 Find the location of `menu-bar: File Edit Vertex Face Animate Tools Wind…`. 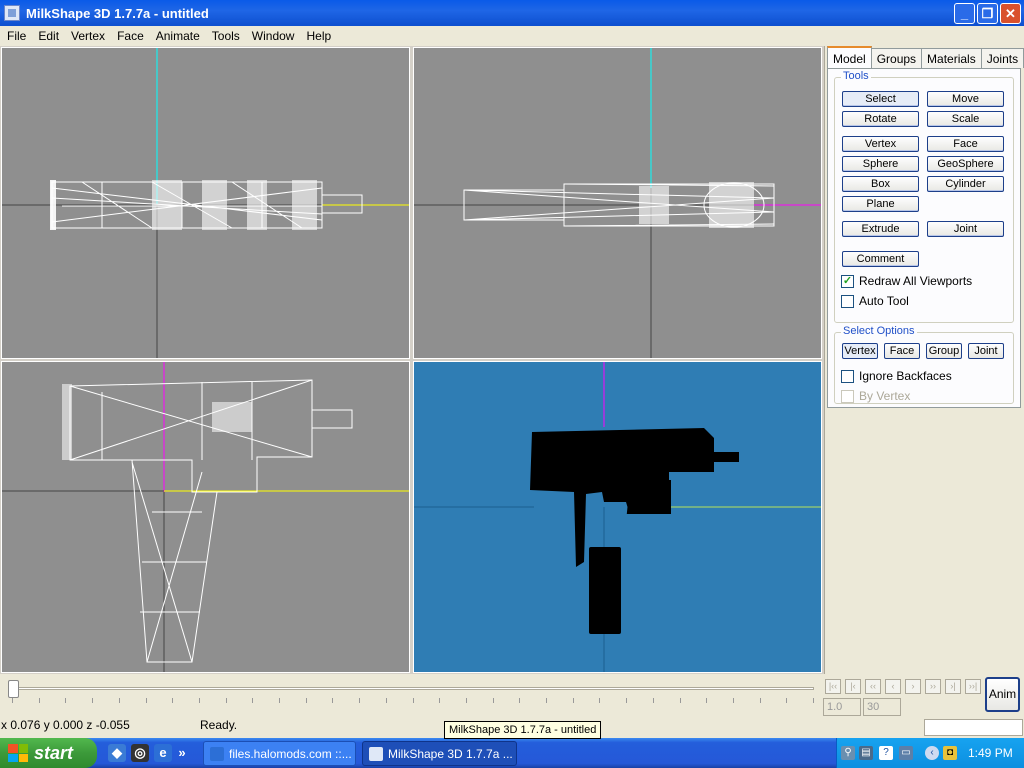

menu-bar: File Edit Vertex Face Animate Tools Wind… is located at coordinates (512, 36).